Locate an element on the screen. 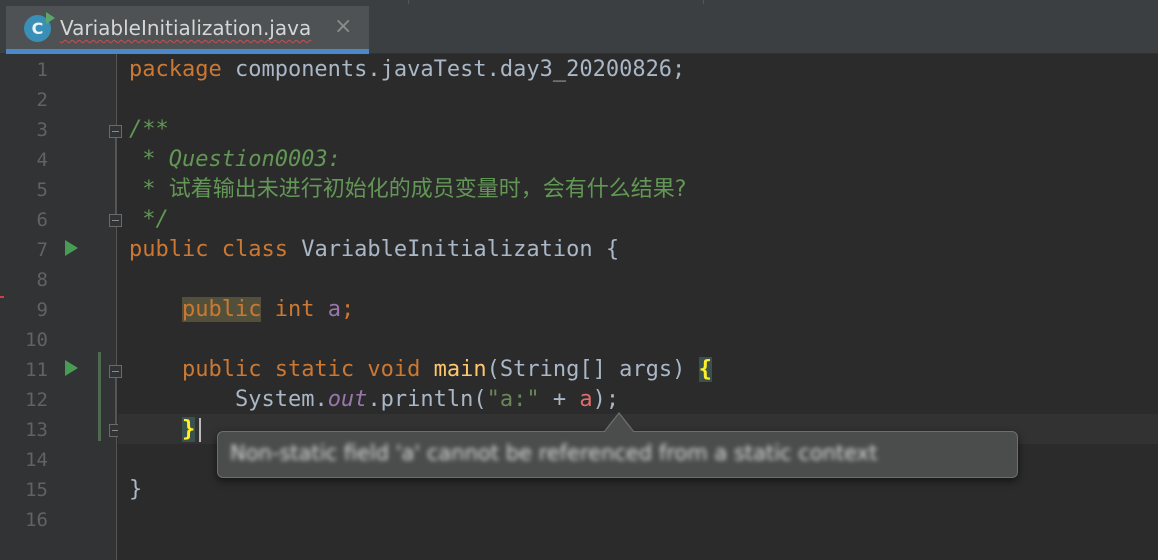  error-highlight: a is located at coordinates (585, 399).